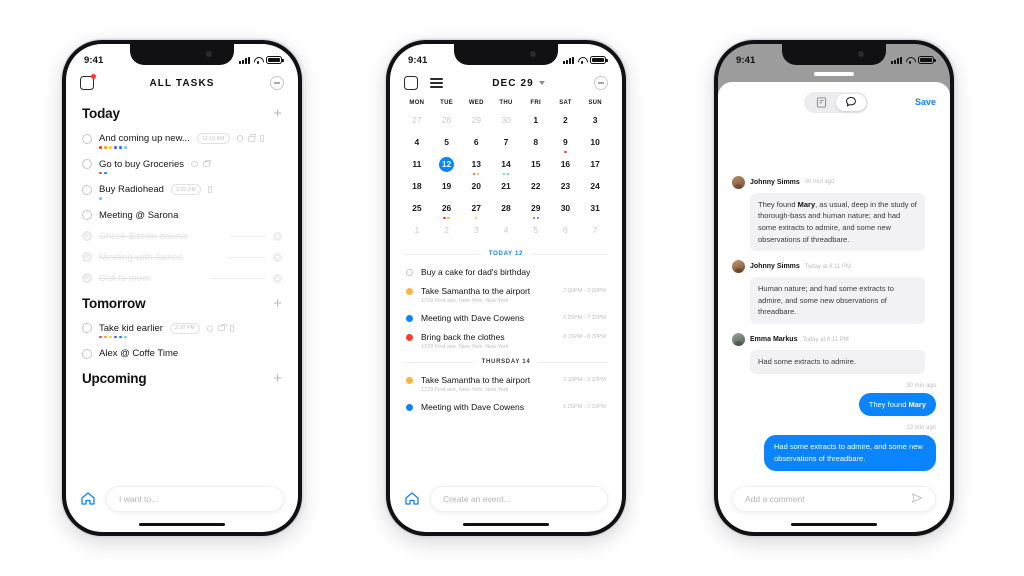 Image resolution: width=1024 pixels, height=576 pixels. Describe the element at coordinates (535, 164) in the screenshot. I see `calendar-day-number: 15` at that location.